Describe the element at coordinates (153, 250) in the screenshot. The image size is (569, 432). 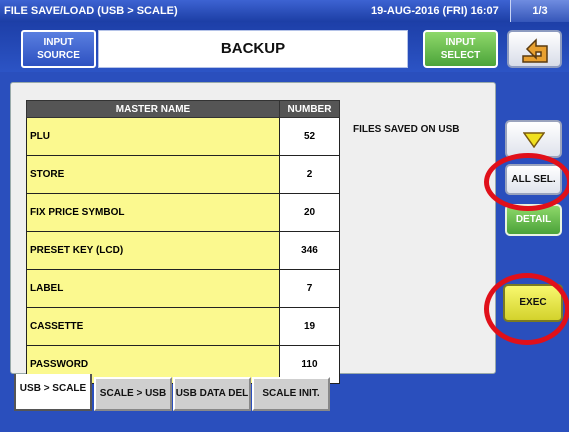
I see `master-name-cell: PRESET KEY (LCD)` at that location.